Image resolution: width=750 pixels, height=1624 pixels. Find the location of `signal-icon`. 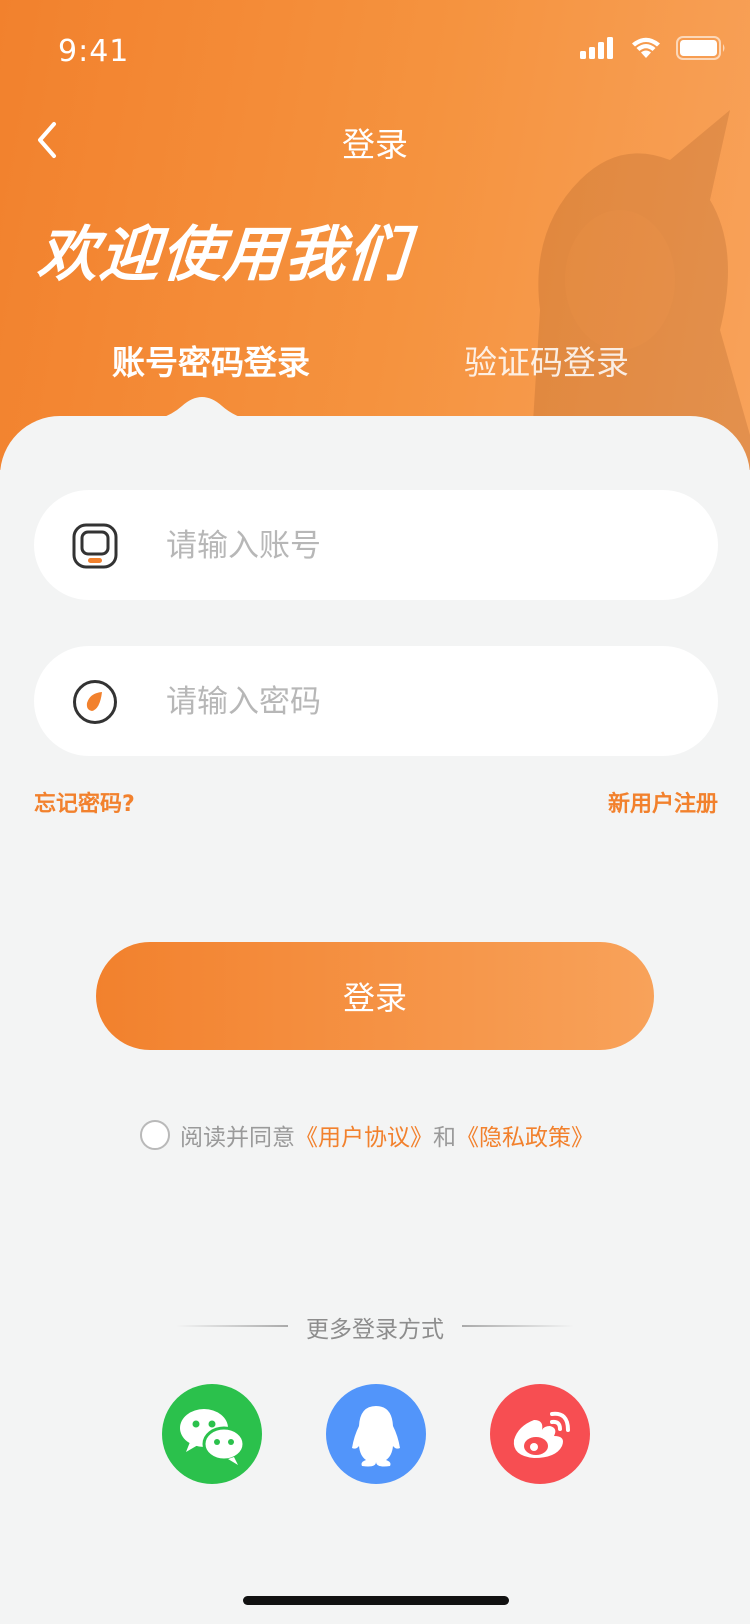

signal-icon is located at coordinates (596, 48).